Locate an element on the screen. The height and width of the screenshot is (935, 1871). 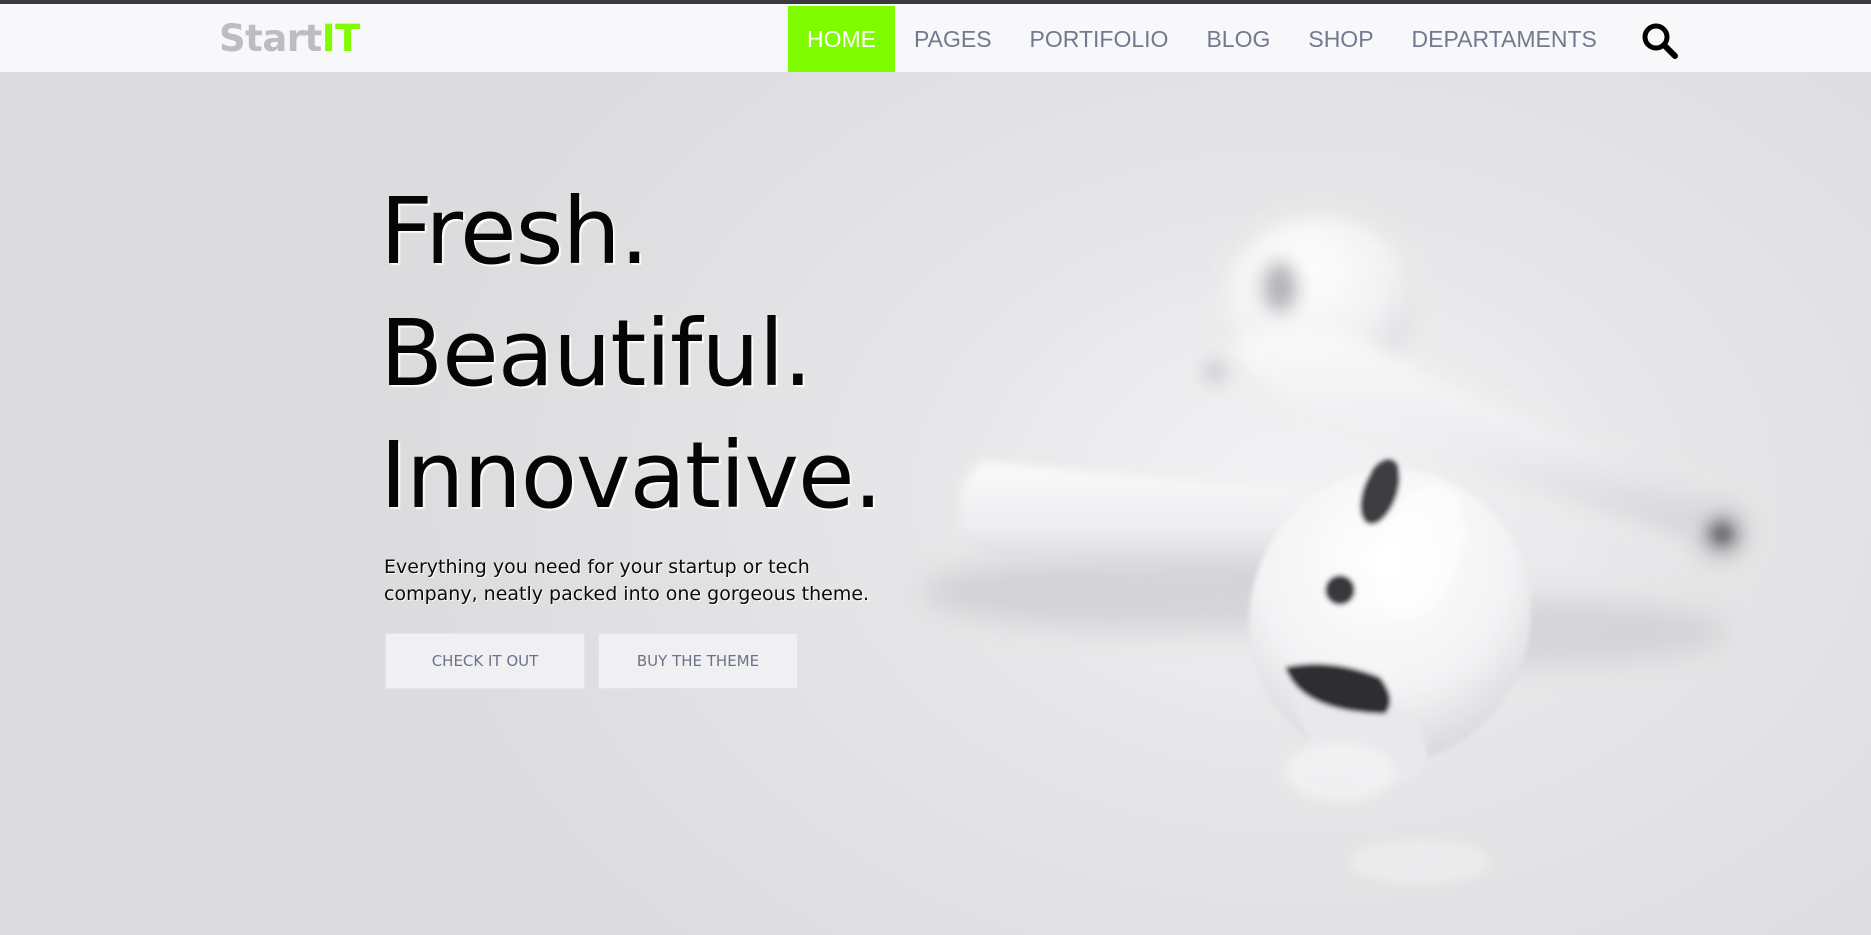
nav-item-shop: SHOP is located at coordinates (1340, 39).